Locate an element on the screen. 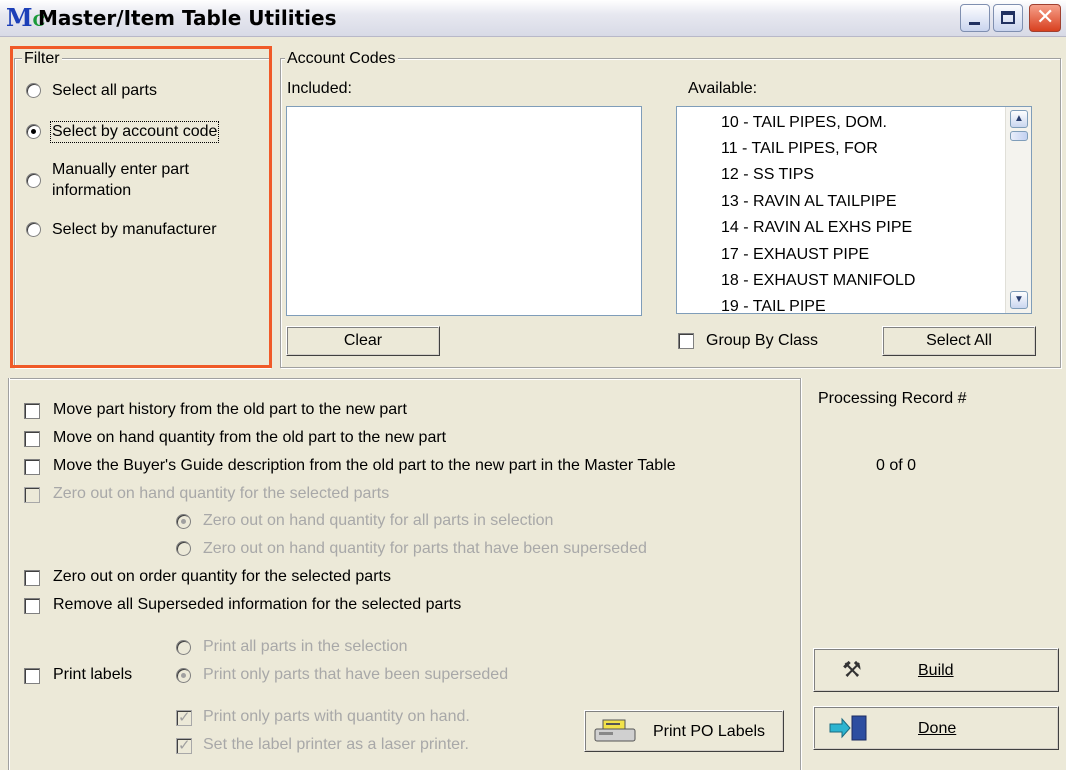  maximize-button is located at coordinates (1008, 18).